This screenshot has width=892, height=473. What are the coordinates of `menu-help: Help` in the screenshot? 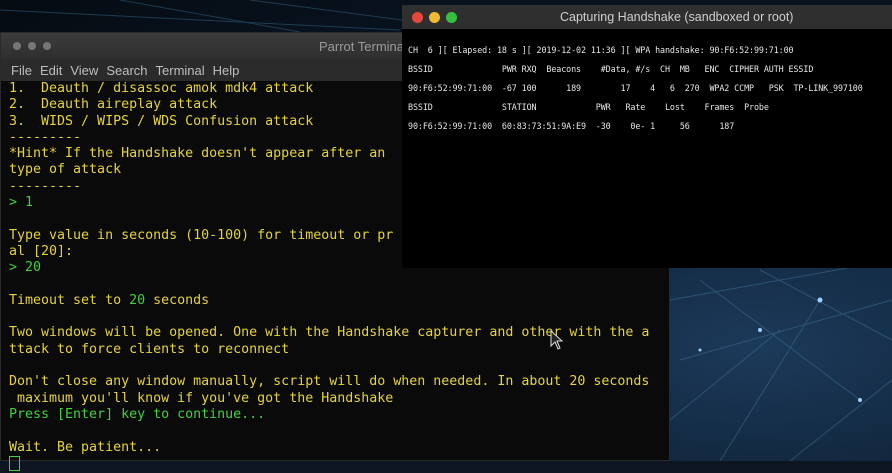 It's located at (226, 70).